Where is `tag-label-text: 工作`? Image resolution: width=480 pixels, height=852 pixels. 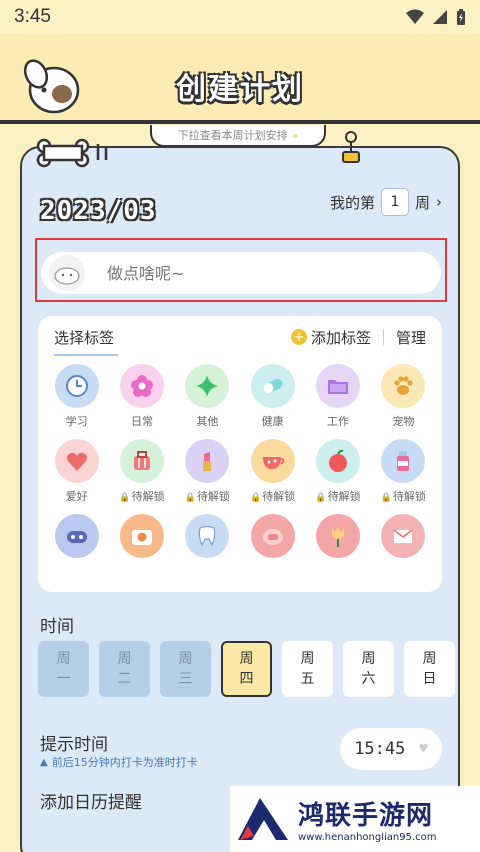
tag-label-text: 工作 is located at coordinates (337, 421).